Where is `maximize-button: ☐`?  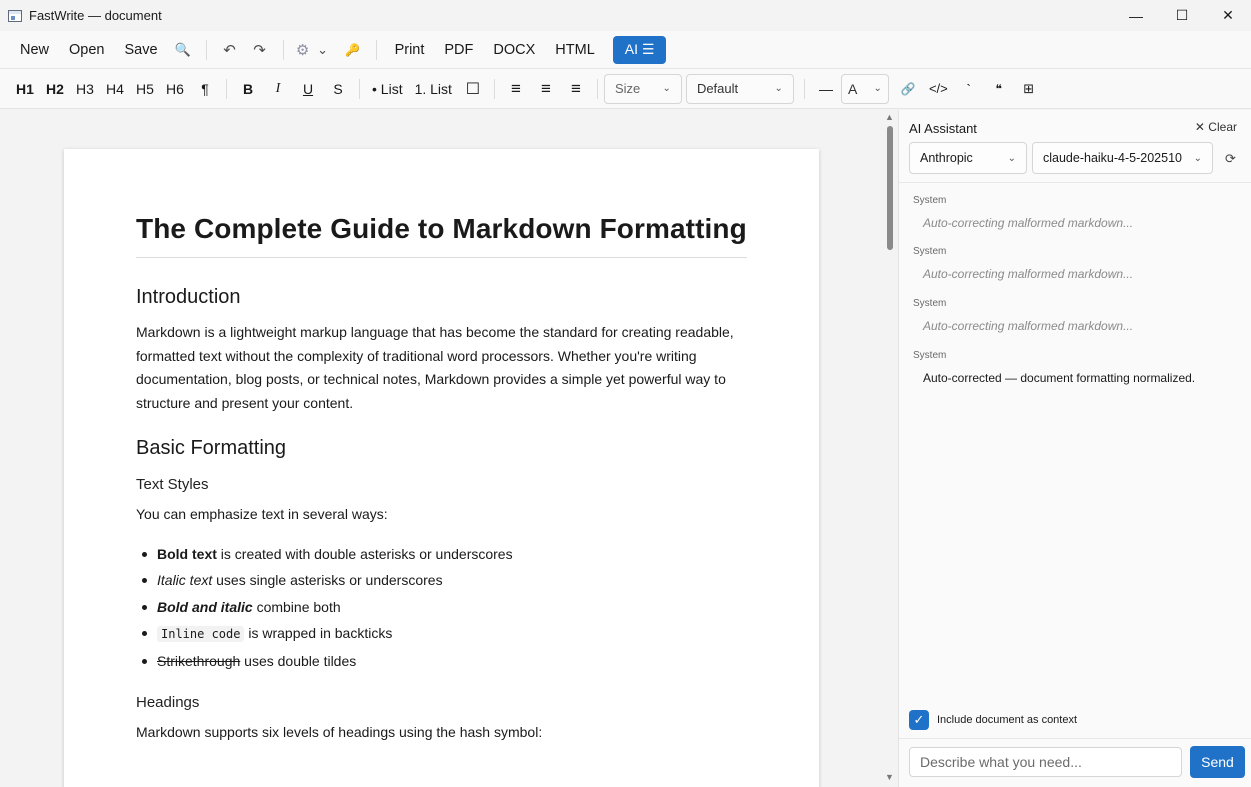
maximize-button: ☐ is located at coordinates (1182, 15).